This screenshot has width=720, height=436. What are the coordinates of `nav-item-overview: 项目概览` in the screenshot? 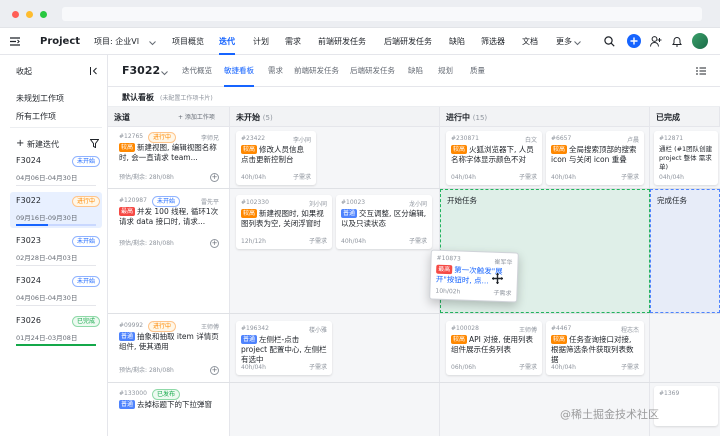 It's located at (188, 41).